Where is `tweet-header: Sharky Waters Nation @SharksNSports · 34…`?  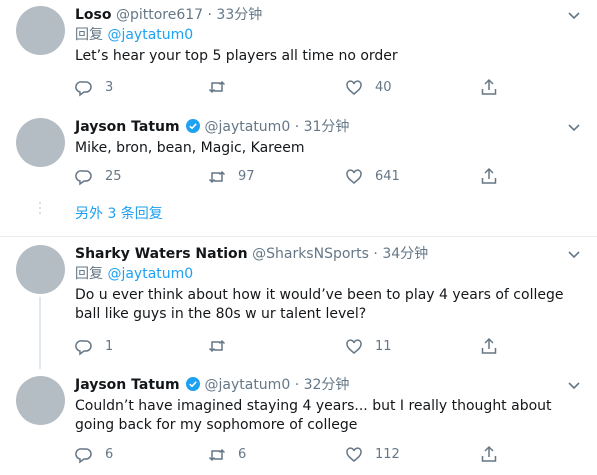
tweet-header: Sharky Waters Nation @SharksNSports · 34… is located at coordinates (326, 254).